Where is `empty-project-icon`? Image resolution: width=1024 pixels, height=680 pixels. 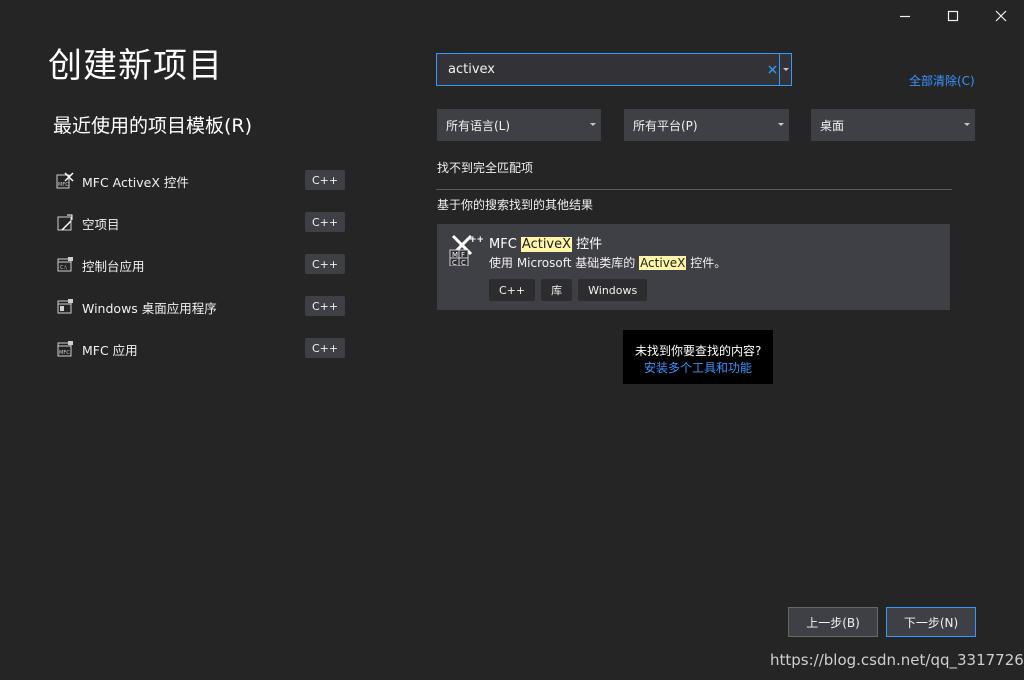 empty-project-icon is located at coordinates (65, 223).